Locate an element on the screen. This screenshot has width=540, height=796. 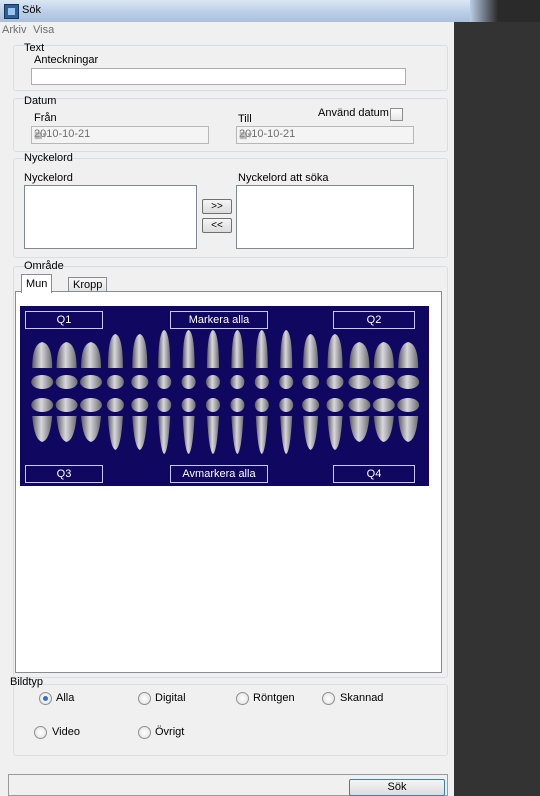
keywords-to-search-label: Nyckelord att söka is located at coordinates (283, 178).